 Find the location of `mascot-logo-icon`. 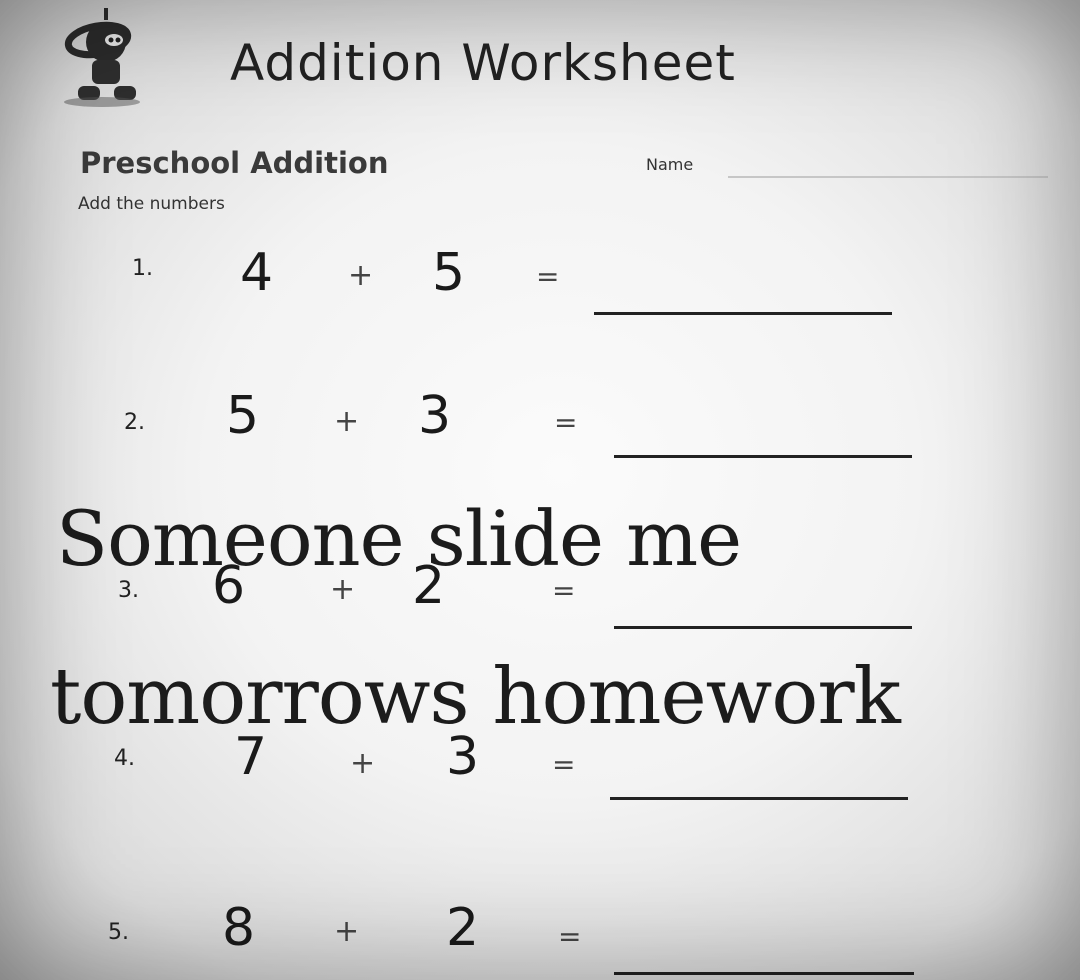

mascot-logo-icon is located at coordinates (102, 57).